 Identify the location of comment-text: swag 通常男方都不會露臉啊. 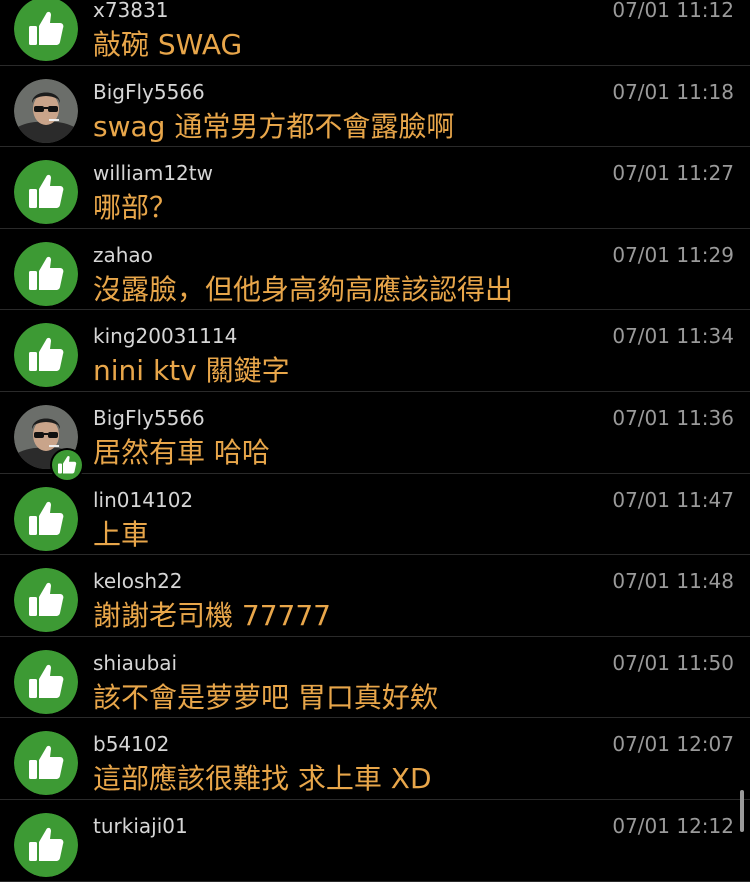
(274, 126).